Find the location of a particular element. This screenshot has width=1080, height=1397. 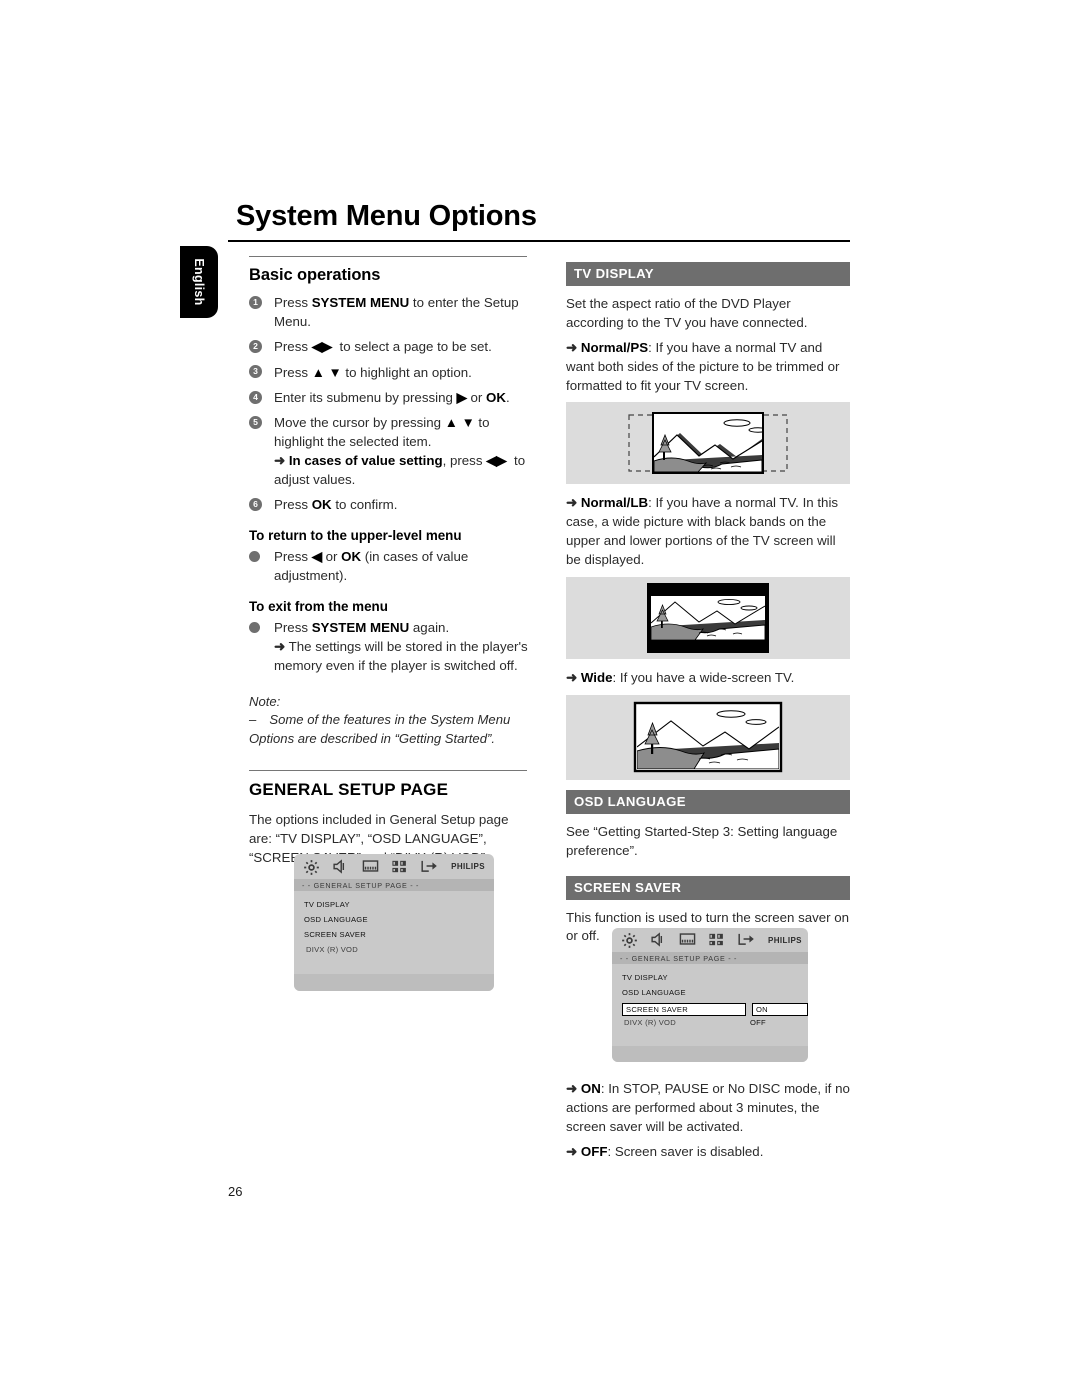

step-item: 6 Press OK to confirm. is located at coordinates (392, 505).